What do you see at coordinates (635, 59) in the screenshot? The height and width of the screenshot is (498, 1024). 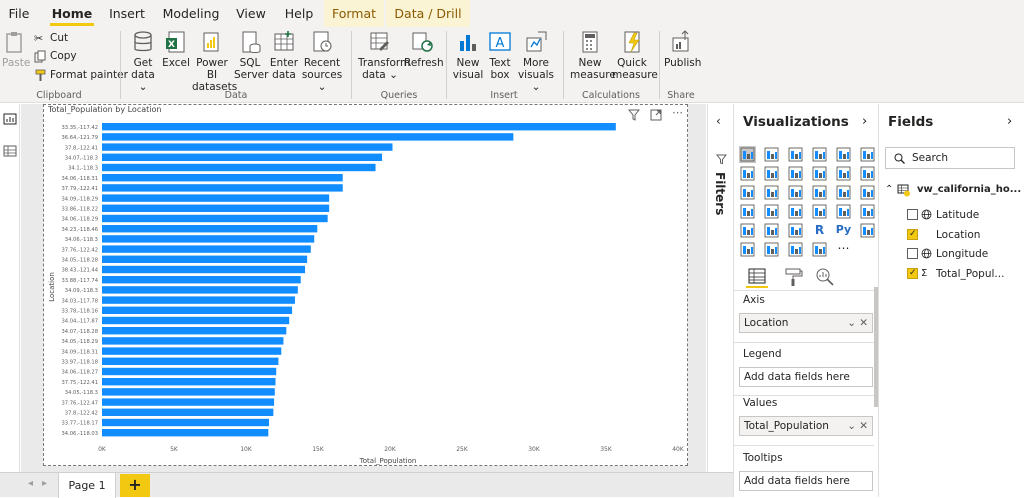 I see `quick-measure-button: Quick measure` at bounding box center [635, 59].